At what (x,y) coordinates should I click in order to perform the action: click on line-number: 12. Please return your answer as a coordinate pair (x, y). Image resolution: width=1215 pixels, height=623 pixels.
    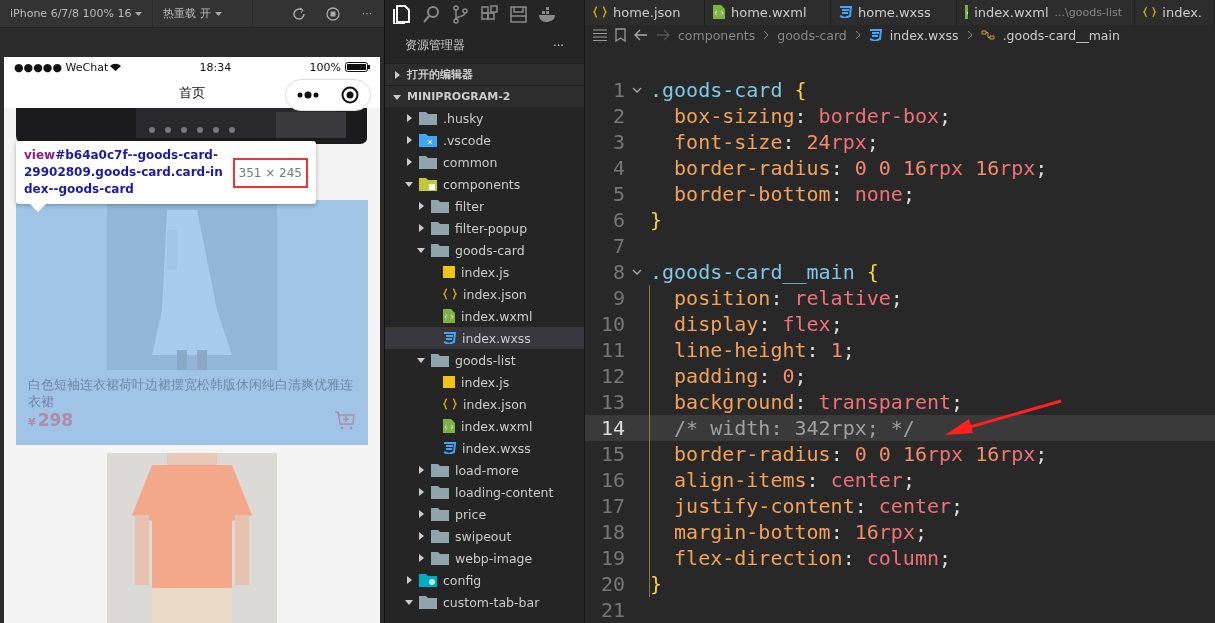
    Looking at the image, I should click on (612, 376).